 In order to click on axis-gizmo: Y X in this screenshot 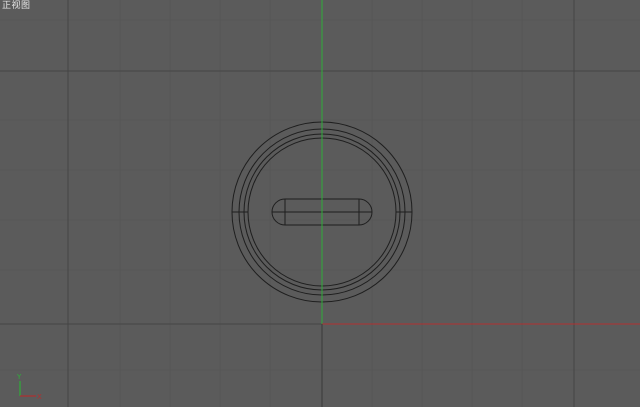, I will do `click(29, 387)`.